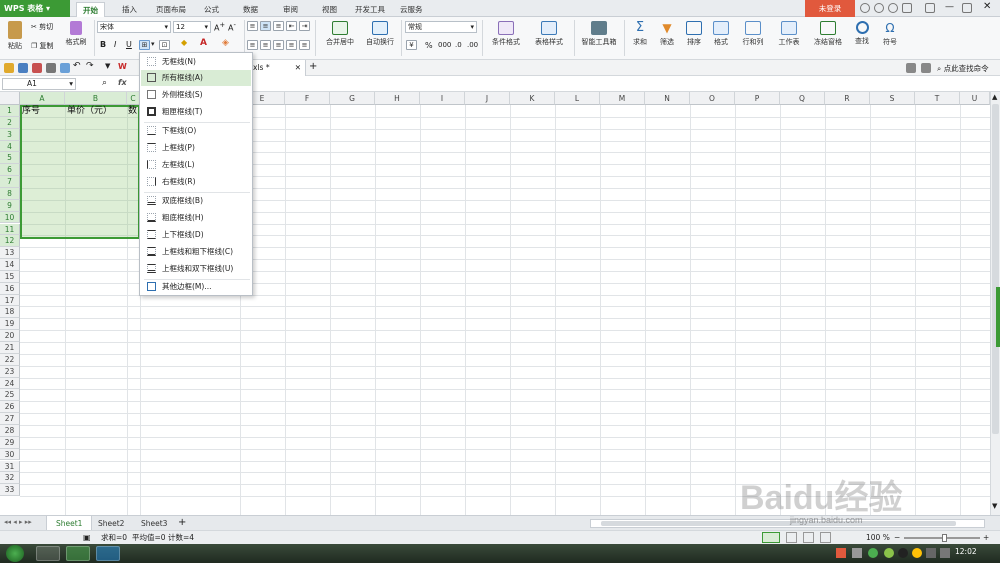 The height and width of the screenshot is (563, 1000). Describe the element at coordinates (577, 98) in the screenshot. I see `column-header: L` at that location.